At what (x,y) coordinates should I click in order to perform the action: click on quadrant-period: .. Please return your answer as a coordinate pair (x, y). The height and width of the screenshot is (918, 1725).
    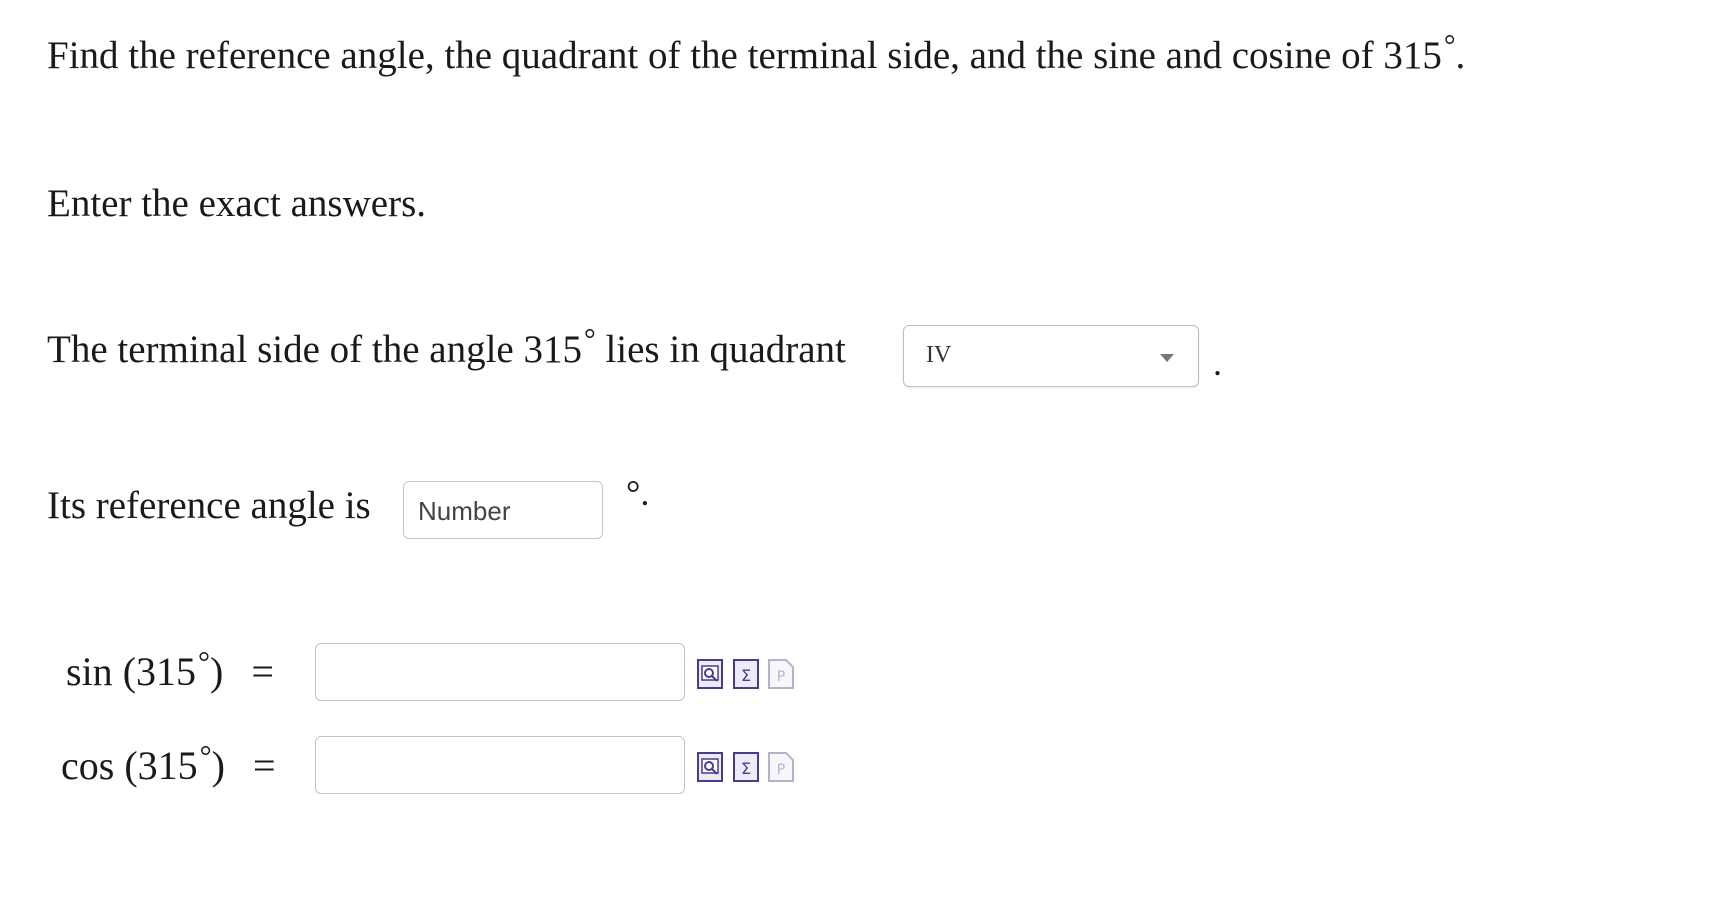
    Looking at the image, I should click on (1217, 363).